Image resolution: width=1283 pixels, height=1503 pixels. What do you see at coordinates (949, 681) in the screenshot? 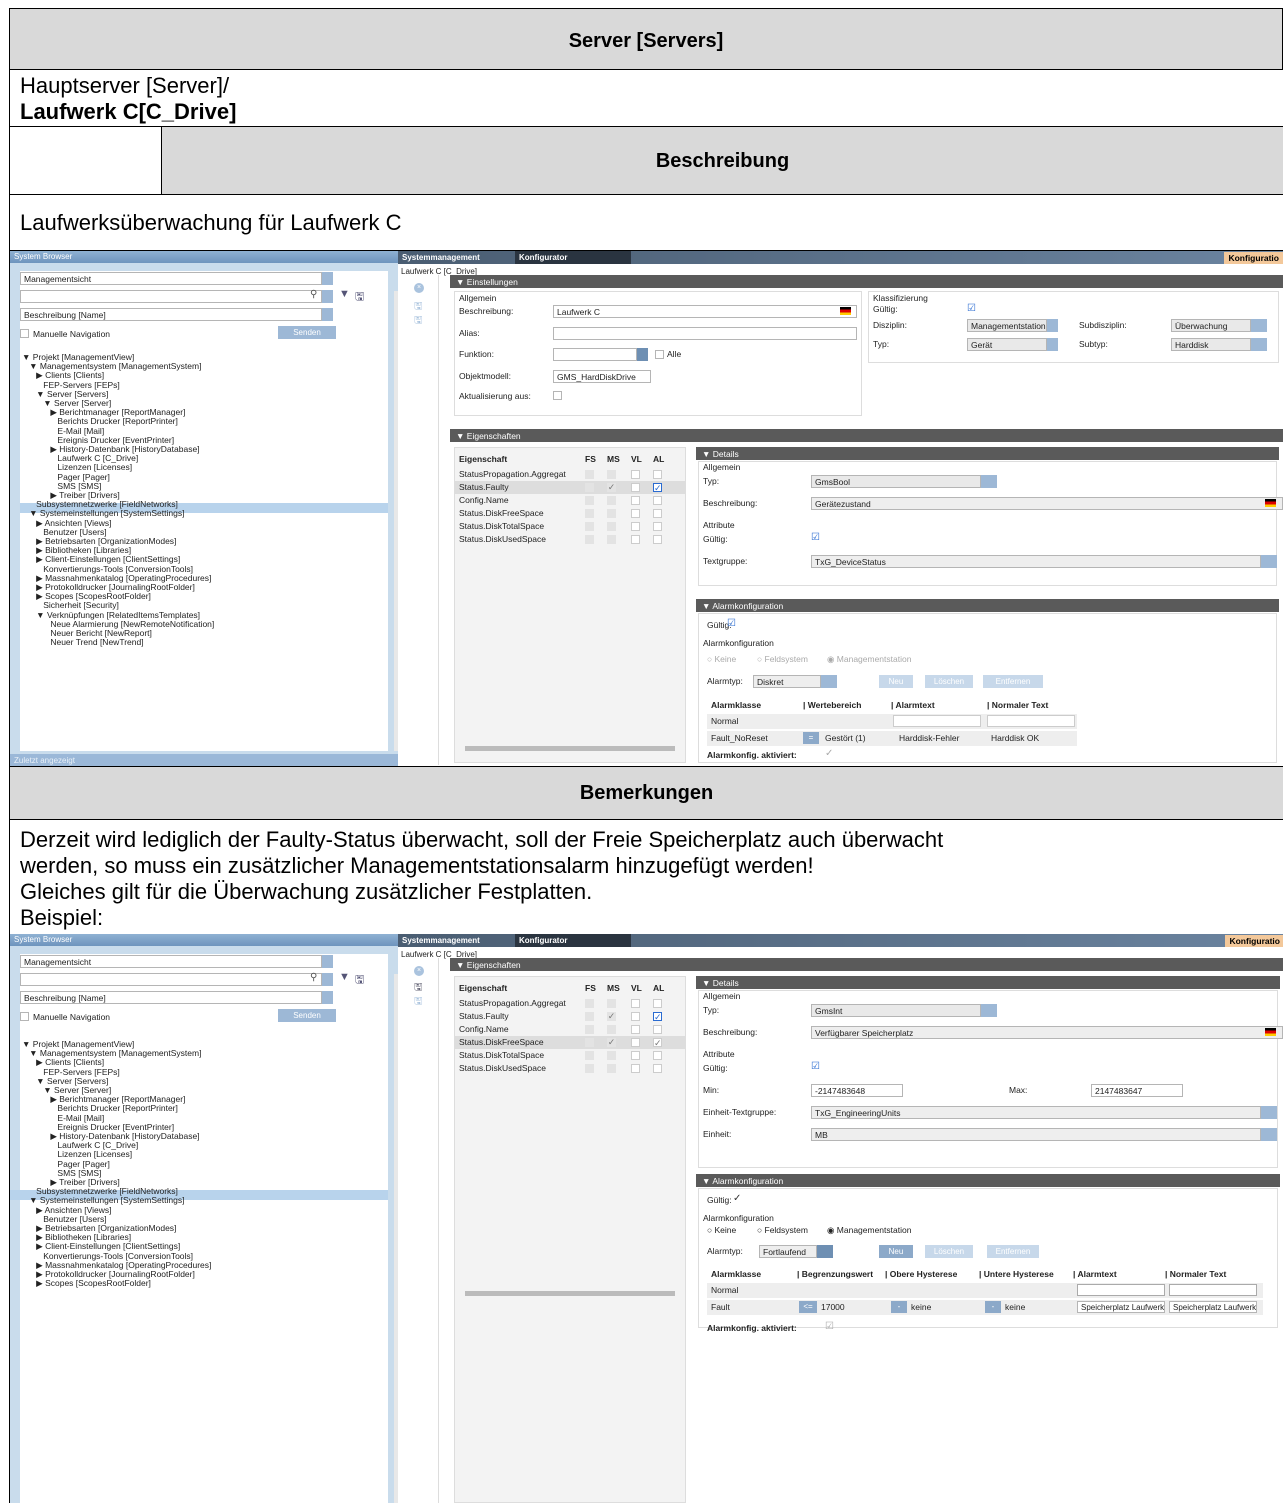
I see `loeschen-button: Löschen` at bounding box center [949, 681].